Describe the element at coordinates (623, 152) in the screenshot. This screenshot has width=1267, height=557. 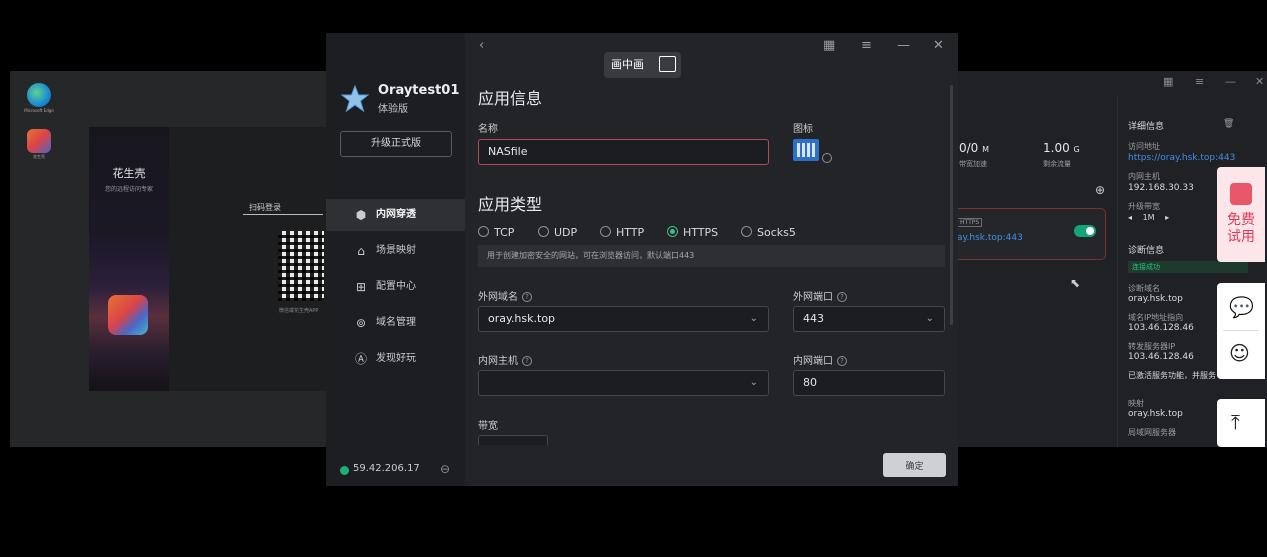
I see `name-input: NASfile` at that location.